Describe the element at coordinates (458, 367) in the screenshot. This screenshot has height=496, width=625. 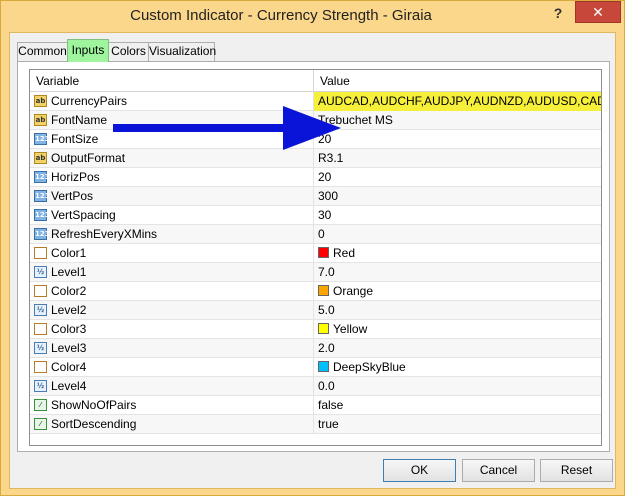
I see `variable-value: DeepSkyBlue` at that location.